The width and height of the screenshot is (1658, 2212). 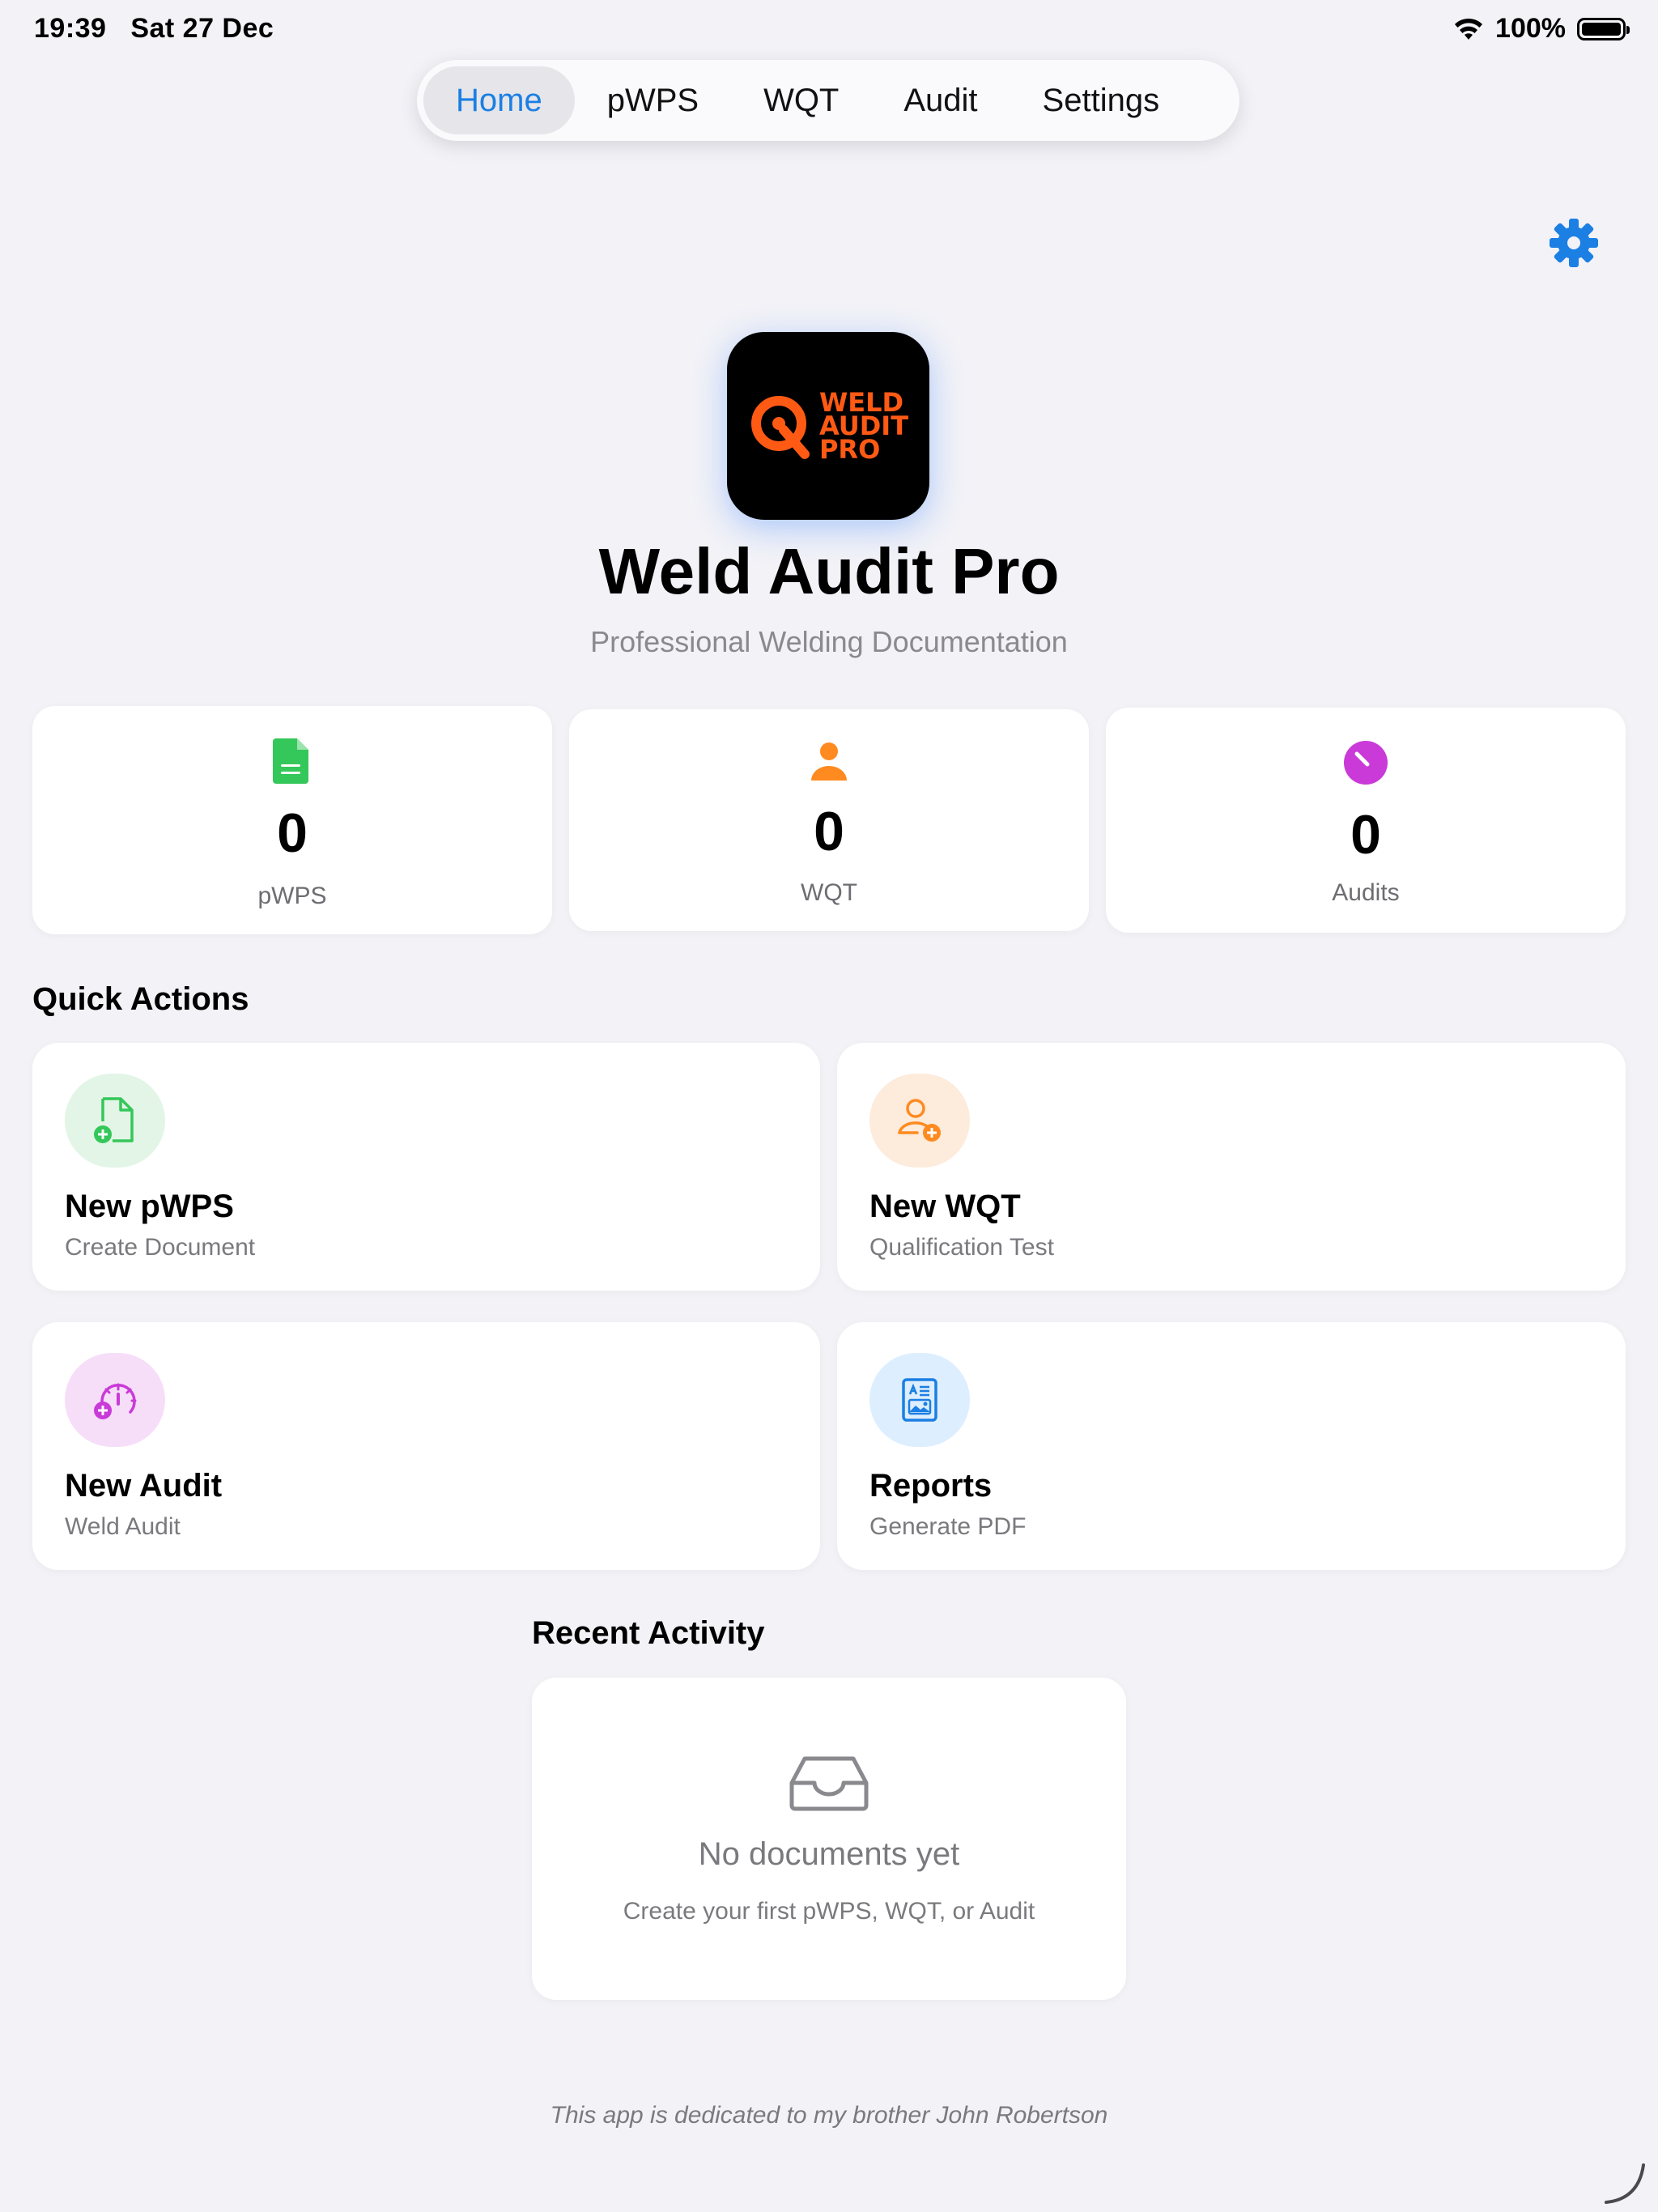 I want to click on battery-icon, so click(x=1603, y=28).